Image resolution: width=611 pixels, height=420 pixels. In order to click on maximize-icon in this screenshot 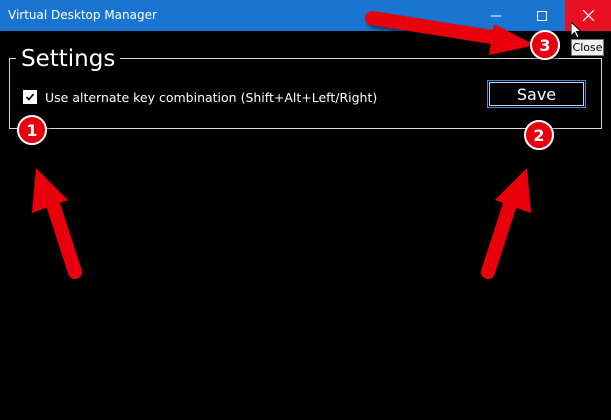, I will do `click(542, 15)`.